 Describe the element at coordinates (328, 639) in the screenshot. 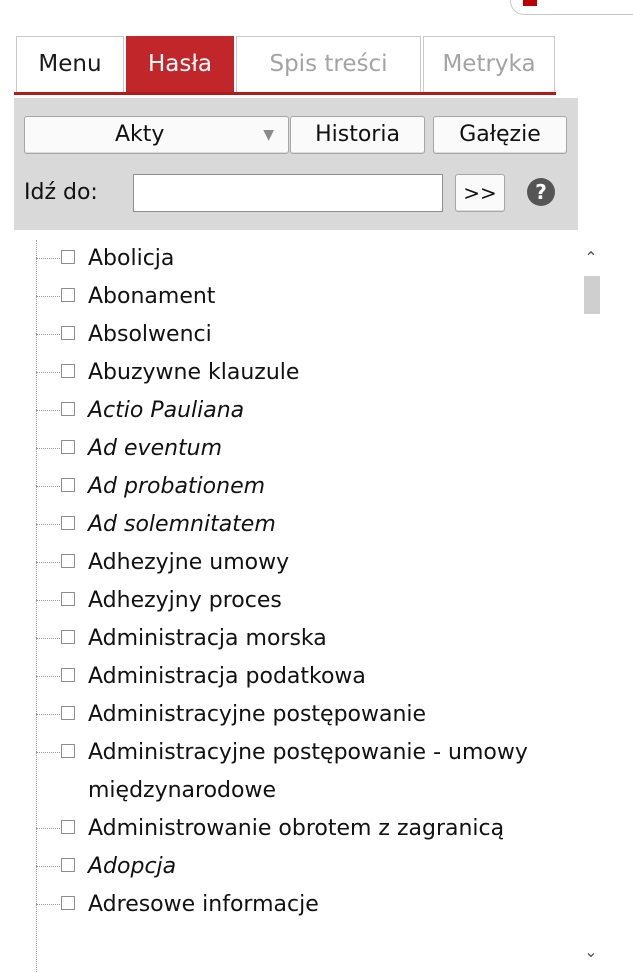

I see `tree-item-label: Administracja morska` at that location.